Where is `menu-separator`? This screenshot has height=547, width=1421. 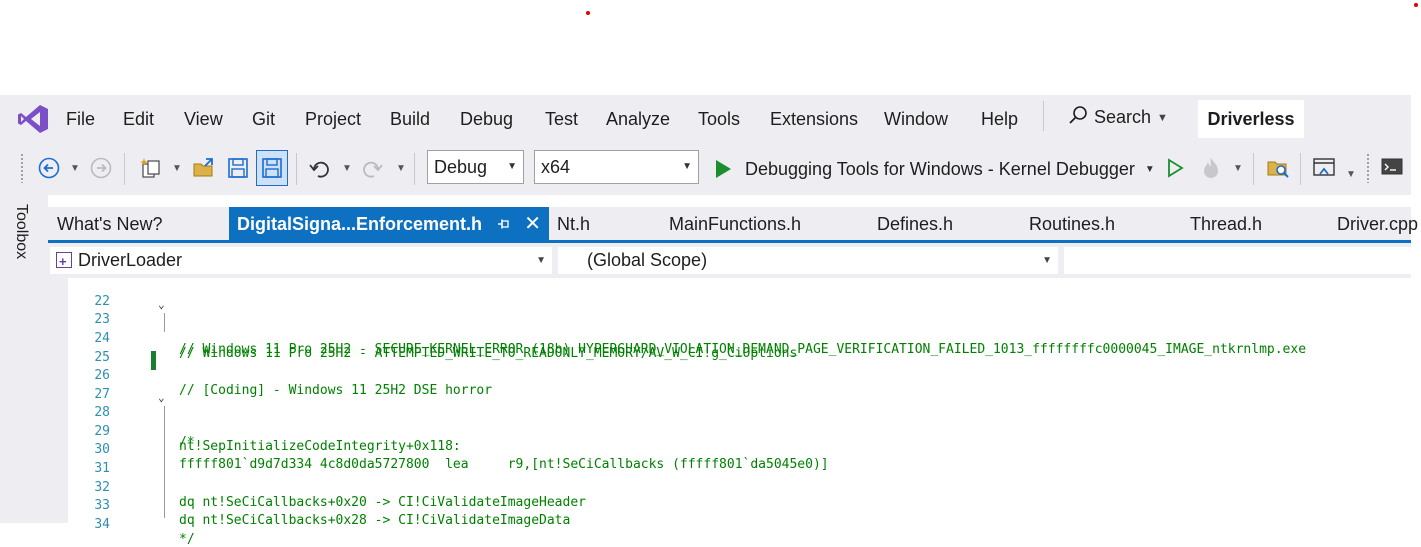
menu-separator is located at coordinates (1043, 116).